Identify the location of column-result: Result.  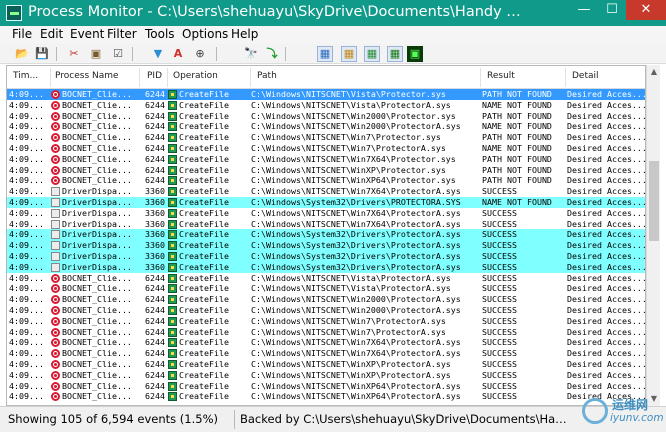
(524, 76).